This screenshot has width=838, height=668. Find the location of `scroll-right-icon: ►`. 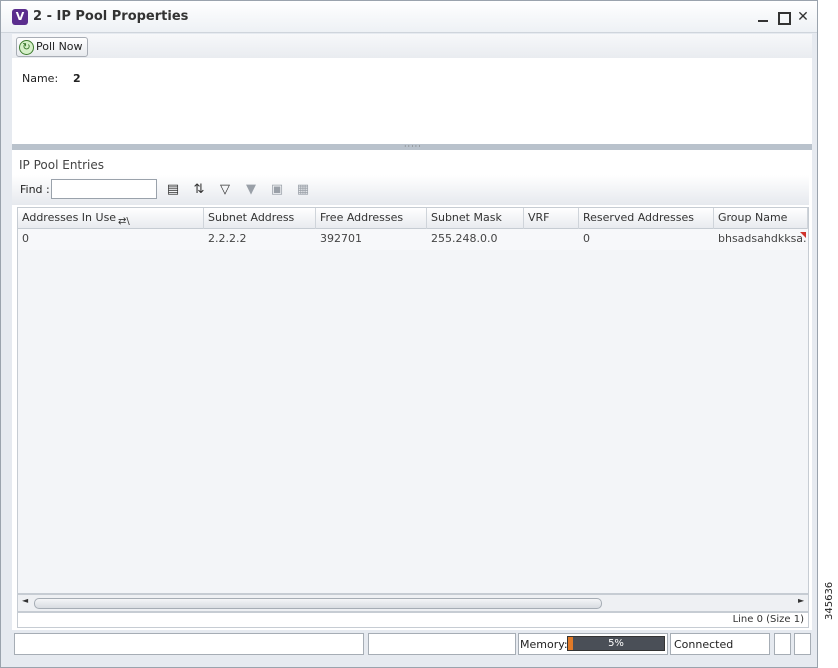

scroll-right-icon: ► is located at coordinates (801, 600).